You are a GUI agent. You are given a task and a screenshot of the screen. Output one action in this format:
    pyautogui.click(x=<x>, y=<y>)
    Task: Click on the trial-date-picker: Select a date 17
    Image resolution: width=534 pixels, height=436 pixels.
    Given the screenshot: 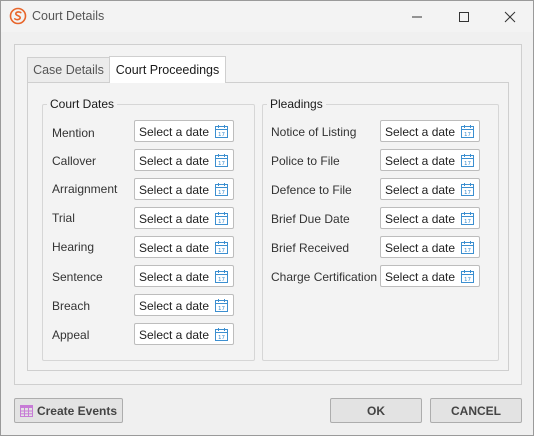 What is the action you would take?
    pyautogui.click(x=184, y=218)
    